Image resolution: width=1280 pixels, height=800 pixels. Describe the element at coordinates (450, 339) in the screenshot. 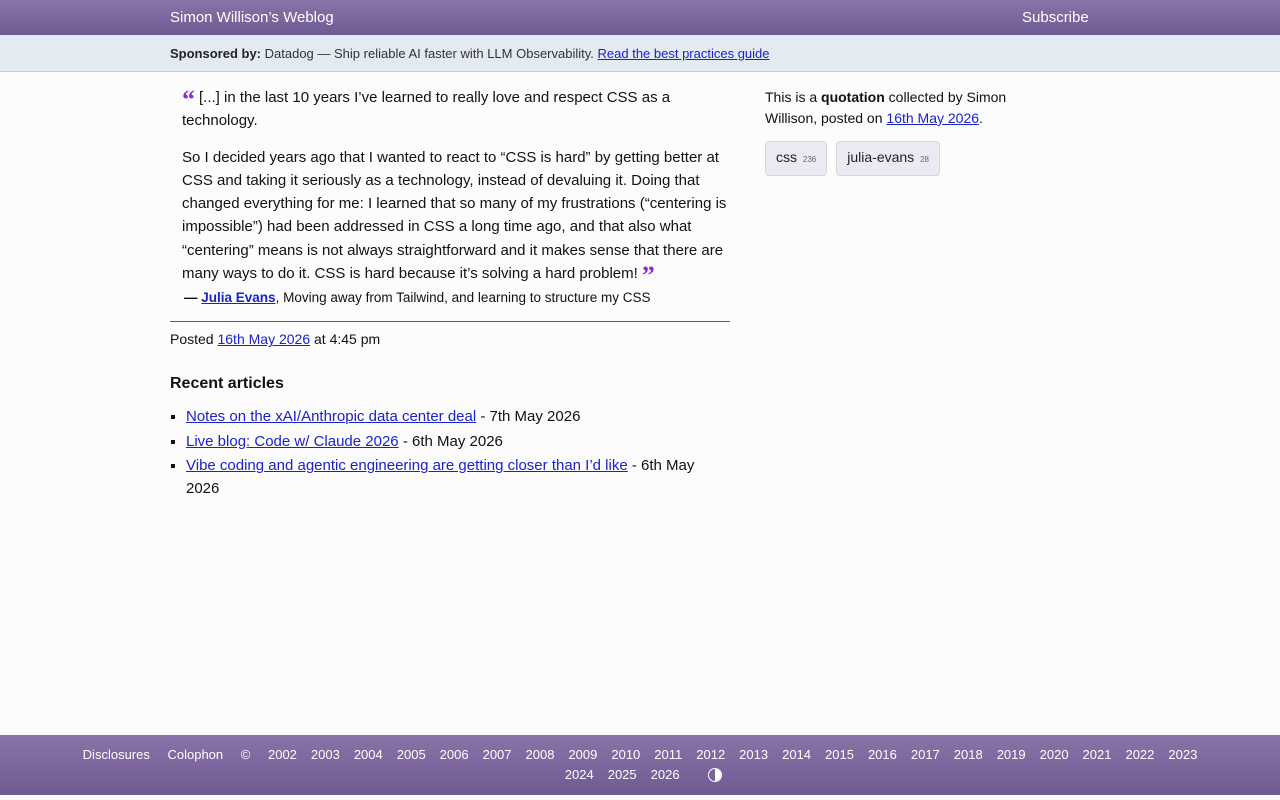

I see `posted-line: Posted 16th May 2026 at 4:45 pm` at that location.